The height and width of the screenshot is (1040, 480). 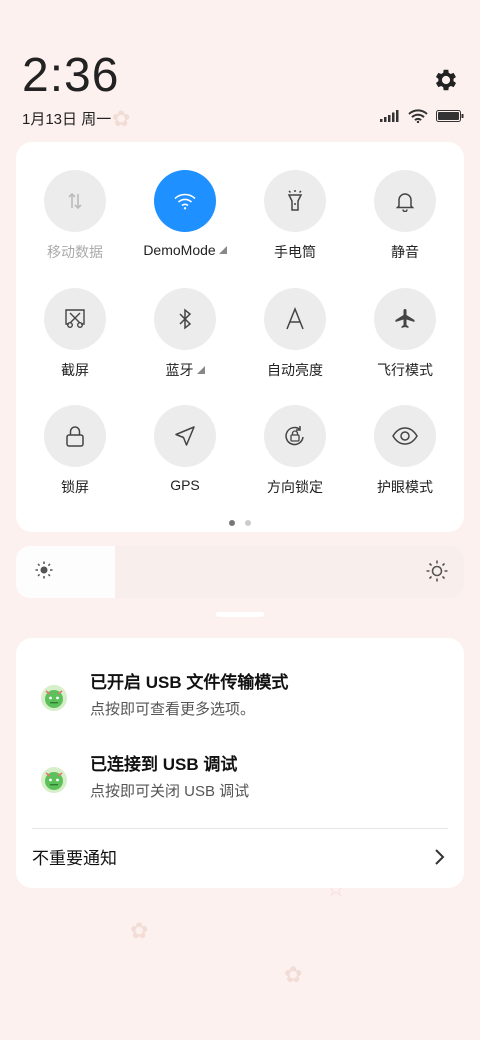 What do you see at coordinates (179, 250) in the screenshot?
I see `tile-label-text: DemoMode` at bounding box center [179, 250].